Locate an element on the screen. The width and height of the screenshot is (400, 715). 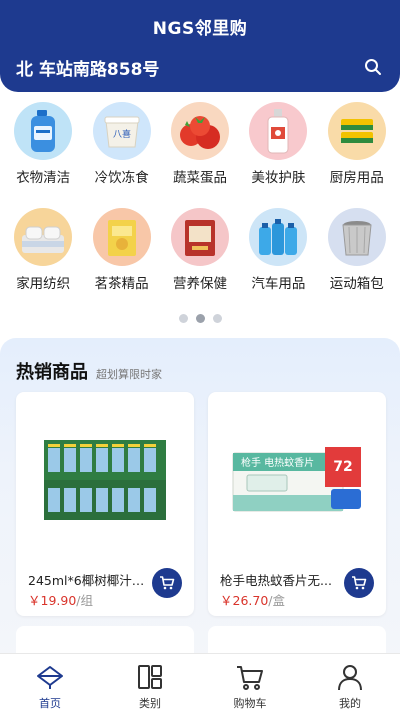
fluid-bottles-icon is located at coordinates (278, 237).